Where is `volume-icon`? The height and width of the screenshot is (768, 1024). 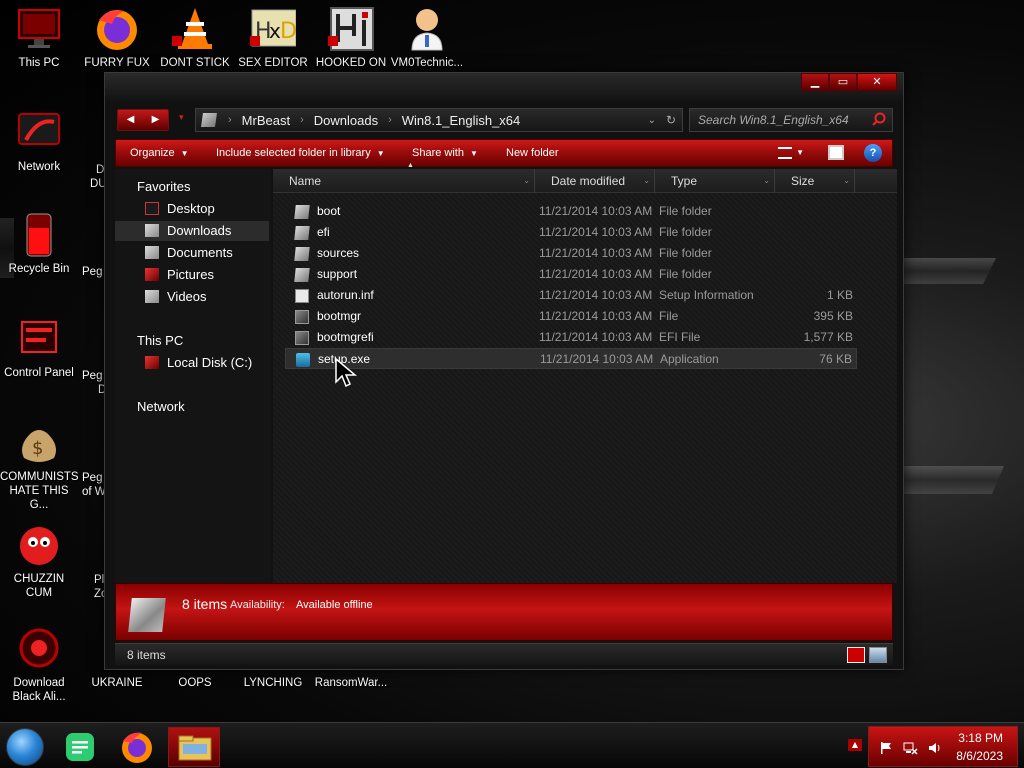 volume-icon is located at coordinates (935, 749).